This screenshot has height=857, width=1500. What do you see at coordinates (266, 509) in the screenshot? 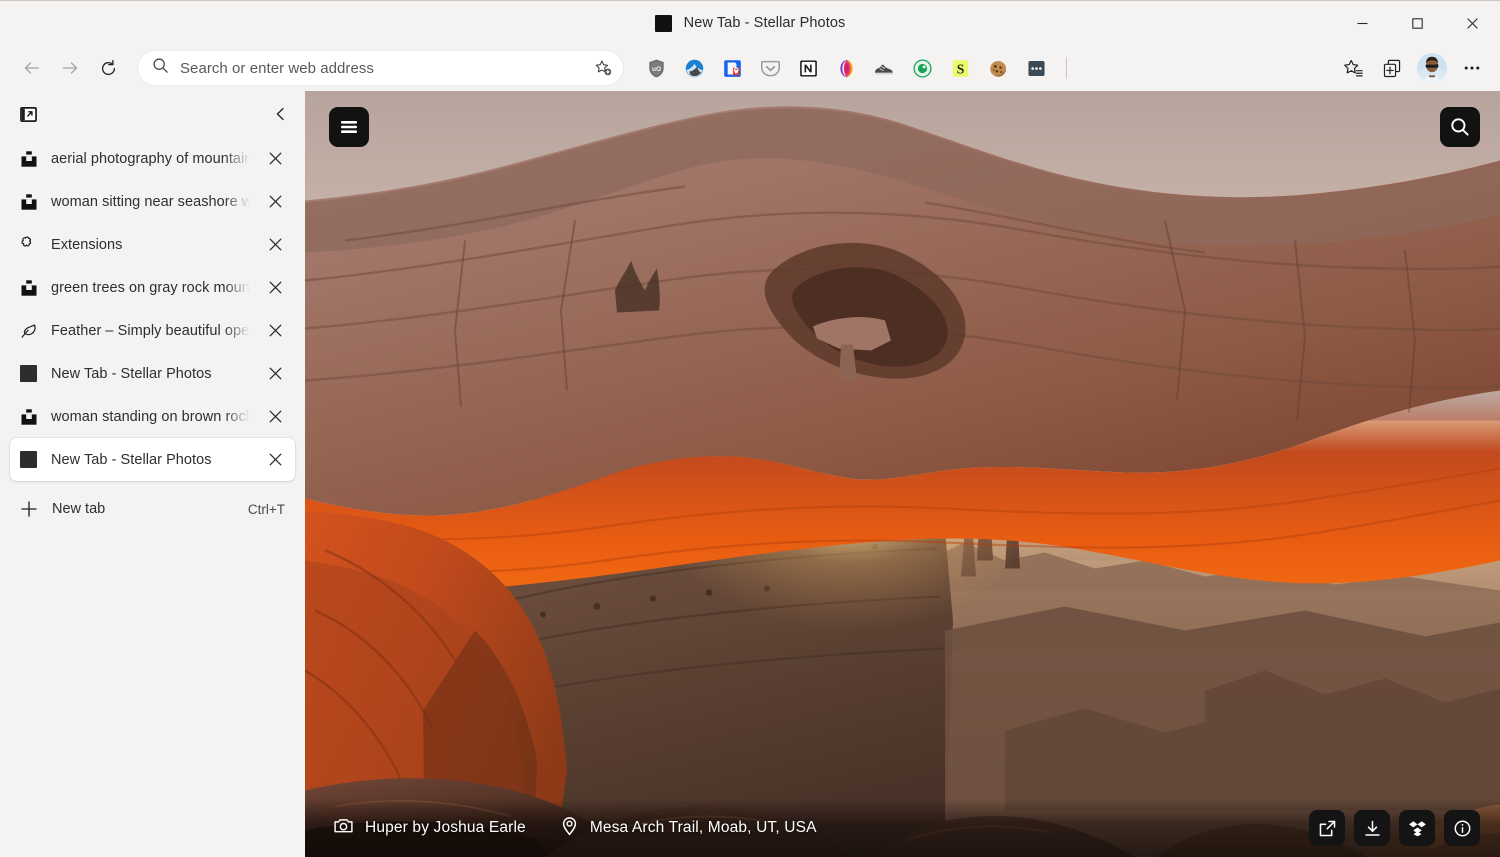
I see `new-tab-shortcut: Ctrl+T` at bounding box center [266, 509].